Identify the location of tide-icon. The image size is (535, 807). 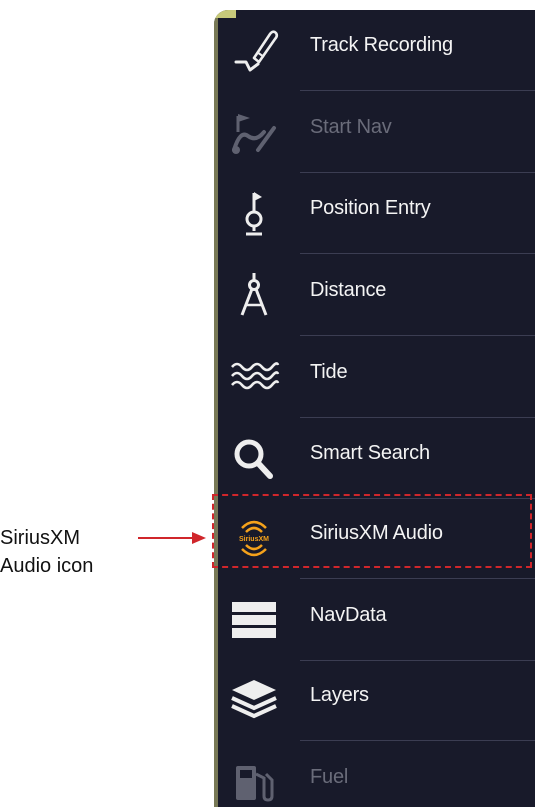
(254, 377).